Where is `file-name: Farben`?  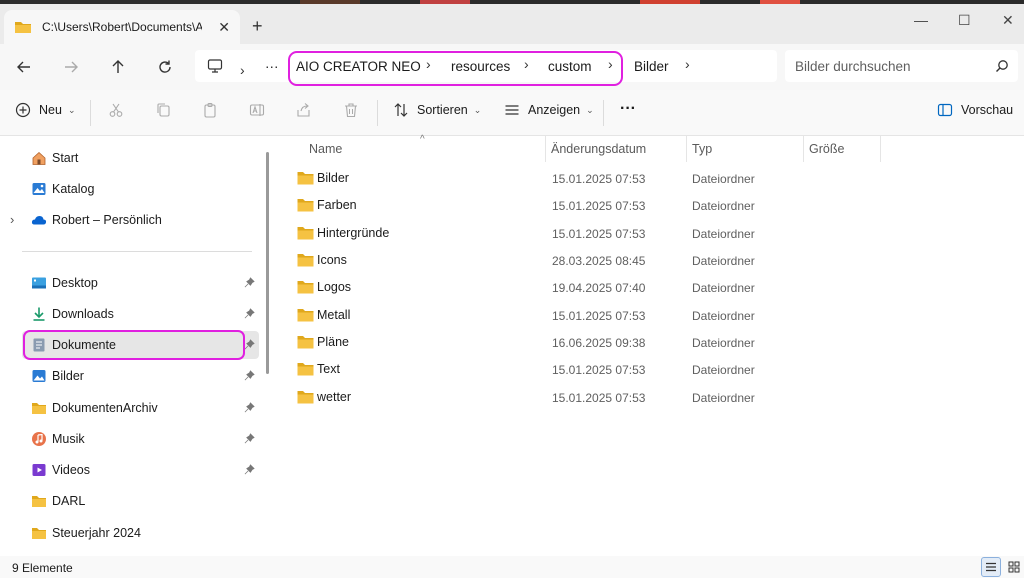 file-name: Farben is located at coordinates (337, 205).